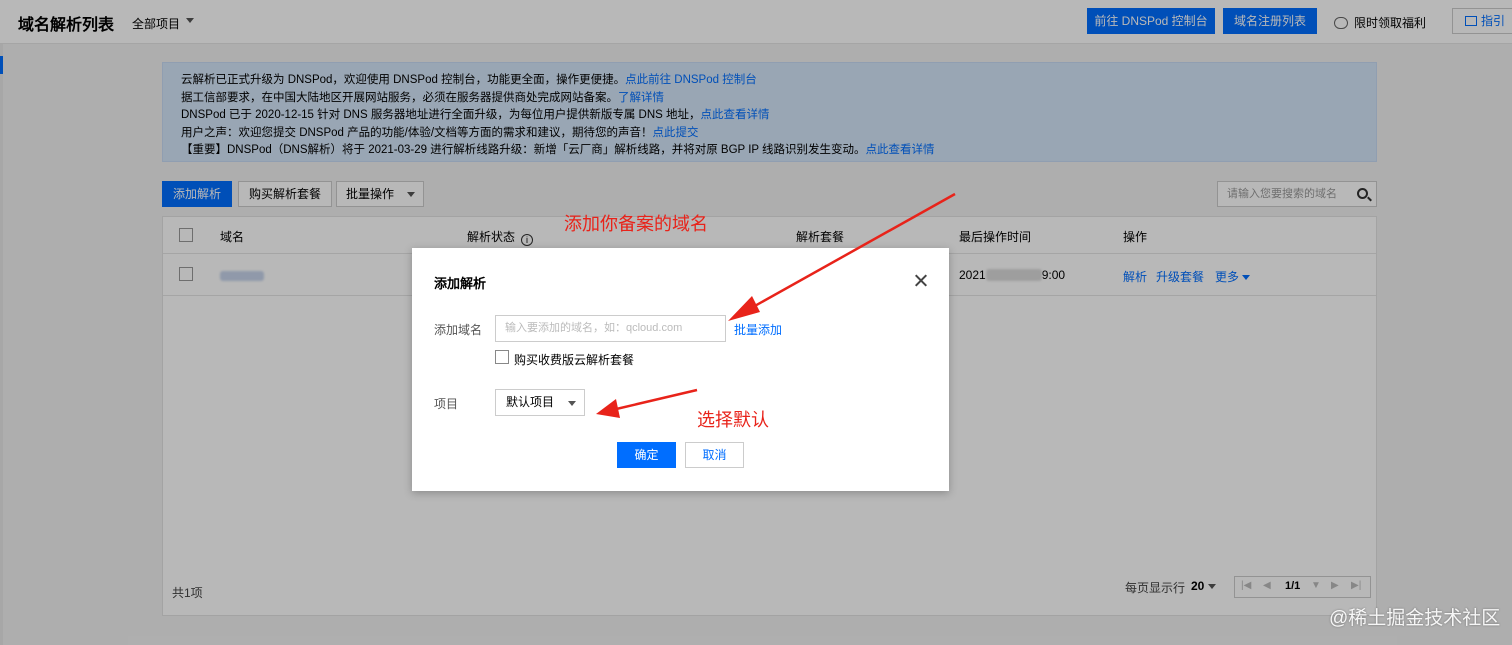 Image resolution: width=1512 pixels, height=645 pixels. Describe the element at coordinates (921, 281) in the screenshot. I see `close-icon` at that location.